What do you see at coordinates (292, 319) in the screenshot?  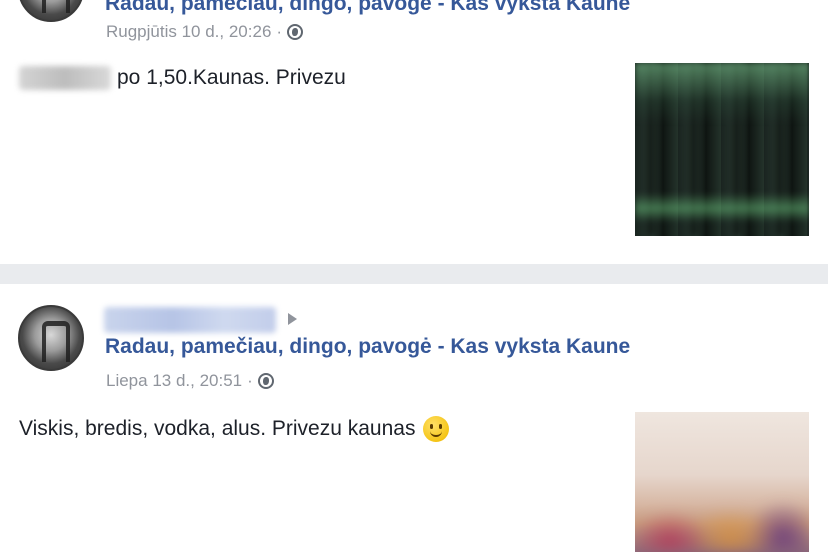 I see `play-arrow-icon` at bounding box center [292, 319].